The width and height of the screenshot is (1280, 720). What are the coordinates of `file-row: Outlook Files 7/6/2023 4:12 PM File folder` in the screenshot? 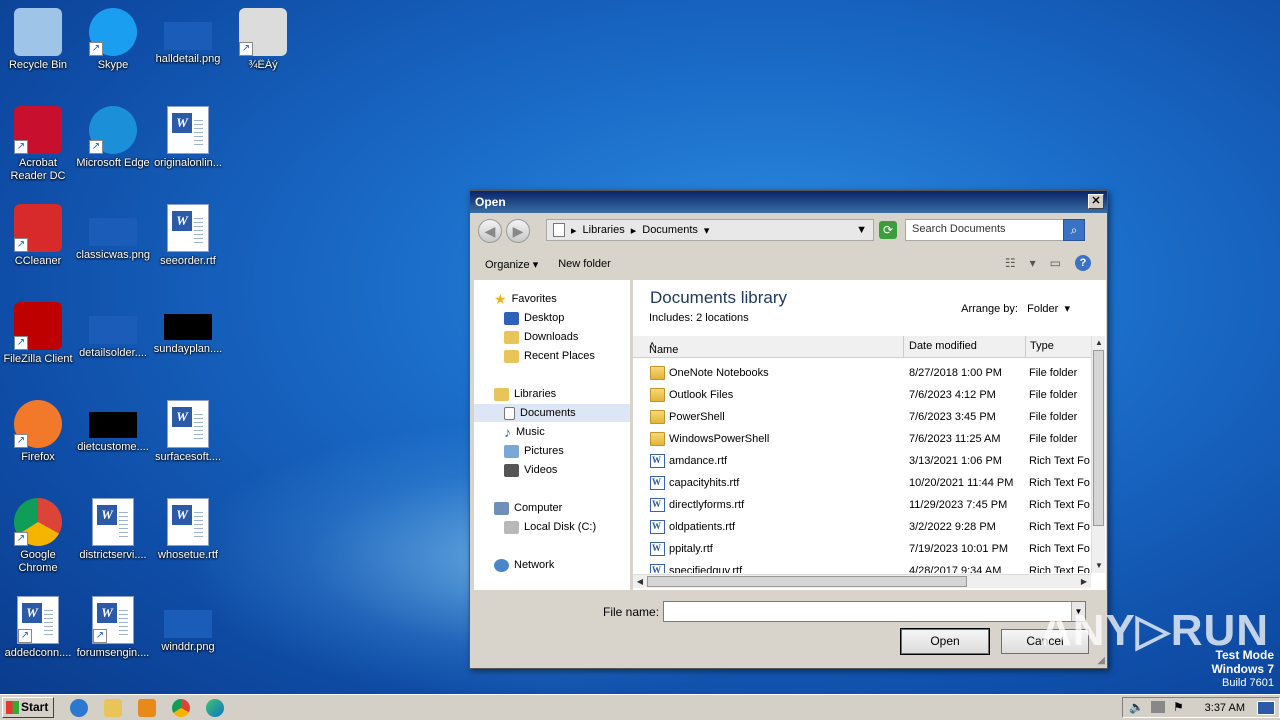 It's located at (862, 396).